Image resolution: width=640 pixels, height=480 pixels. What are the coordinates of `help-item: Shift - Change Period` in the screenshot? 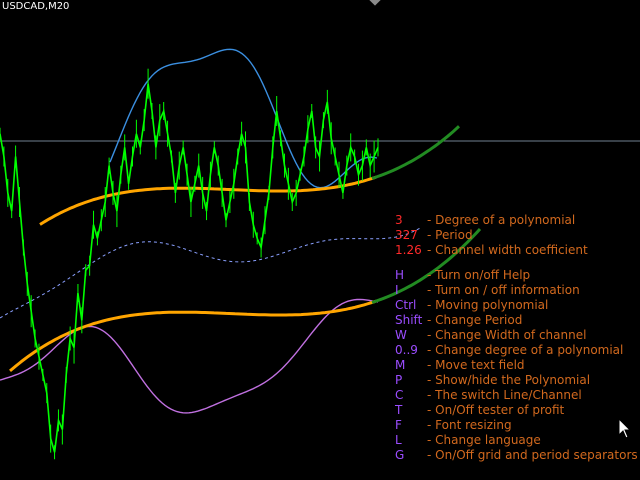 It's located at (458, 320).